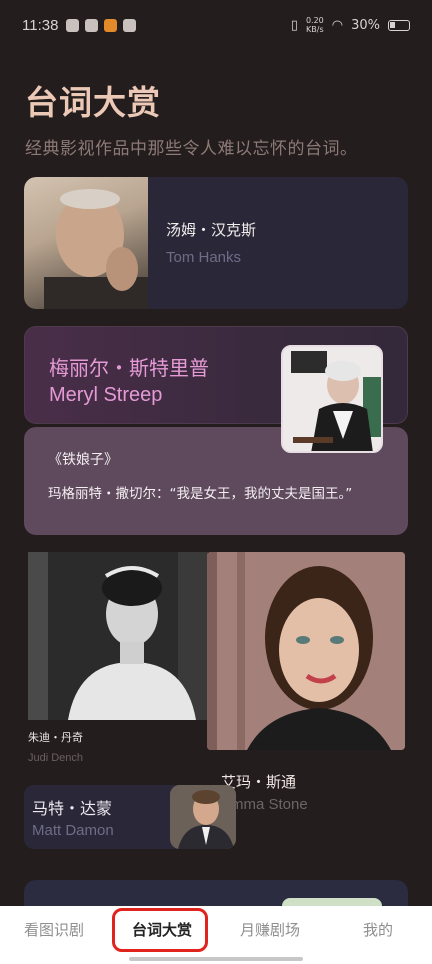 Image resolution: width=432 pixels, height=964 pixels. I want to click on actor-name-en: Matt Damon, so click(73, 830).